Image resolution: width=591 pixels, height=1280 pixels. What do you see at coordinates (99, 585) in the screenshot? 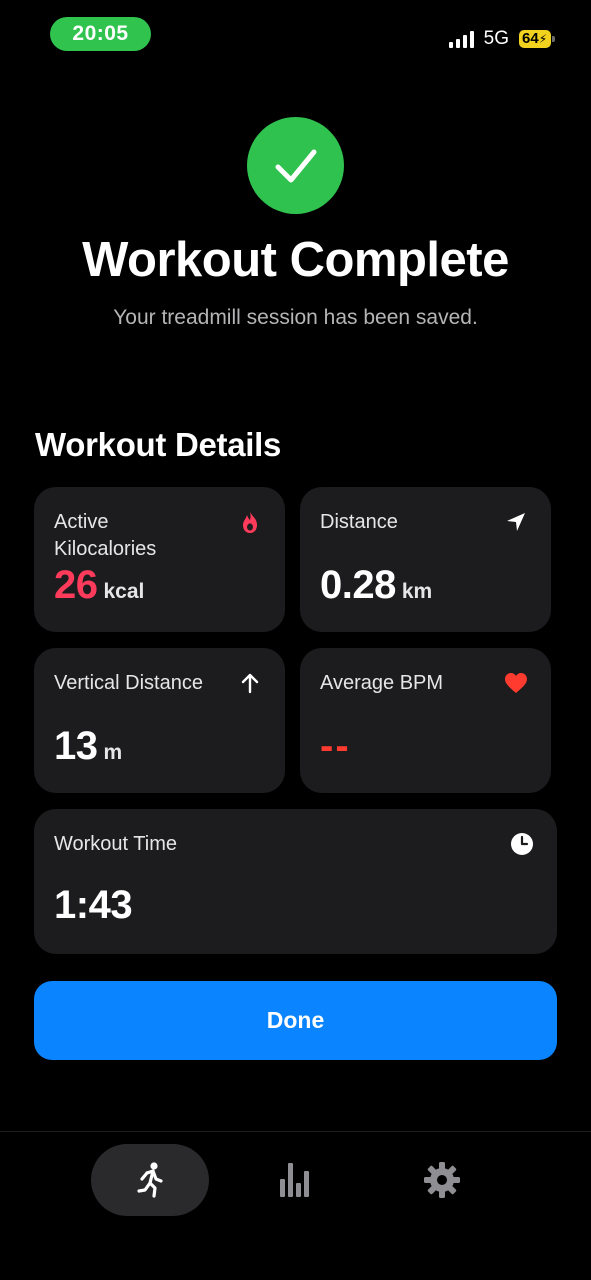
I see `card-value: 26 kcal` at bounding box center [99, 585].